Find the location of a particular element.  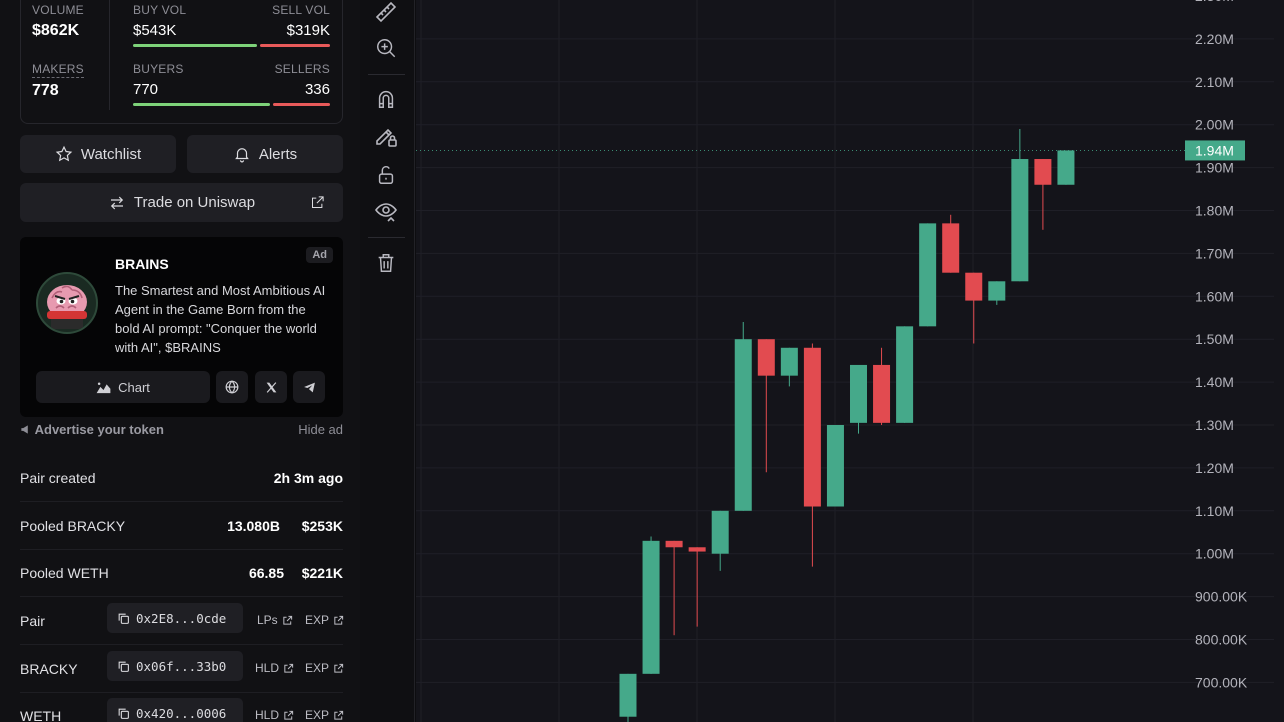

telegram-icon is located at coordinates (309, 387).